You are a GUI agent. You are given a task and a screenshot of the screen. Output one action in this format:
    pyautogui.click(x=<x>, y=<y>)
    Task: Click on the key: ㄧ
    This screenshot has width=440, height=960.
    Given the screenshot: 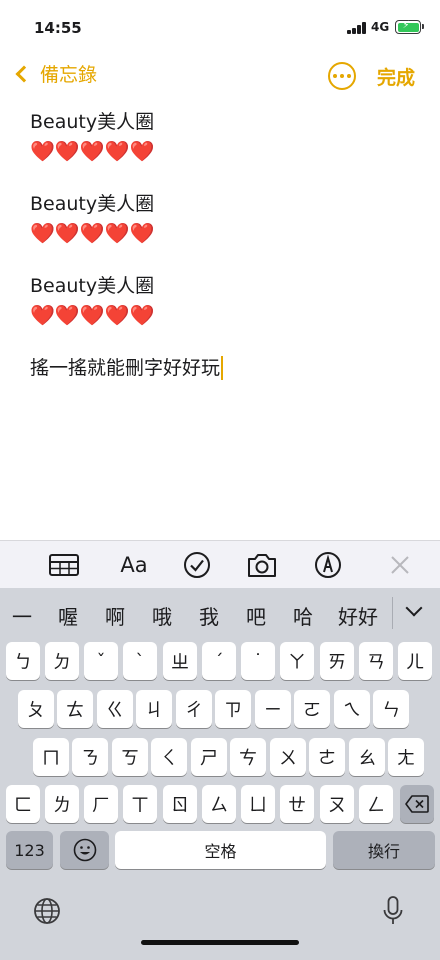 What is the action you would take?
    pyautogui.click(x=273, y=709)
    